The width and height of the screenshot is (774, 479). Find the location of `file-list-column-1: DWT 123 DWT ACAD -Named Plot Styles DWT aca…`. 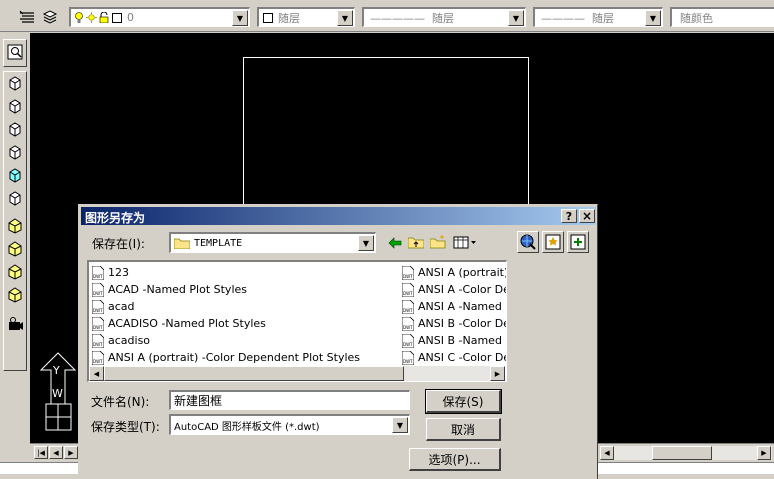

file-list-column-1: DWT 123 DWT ACAD -Named Plot Styles DWT aca… is located at coordinates (244, 315).